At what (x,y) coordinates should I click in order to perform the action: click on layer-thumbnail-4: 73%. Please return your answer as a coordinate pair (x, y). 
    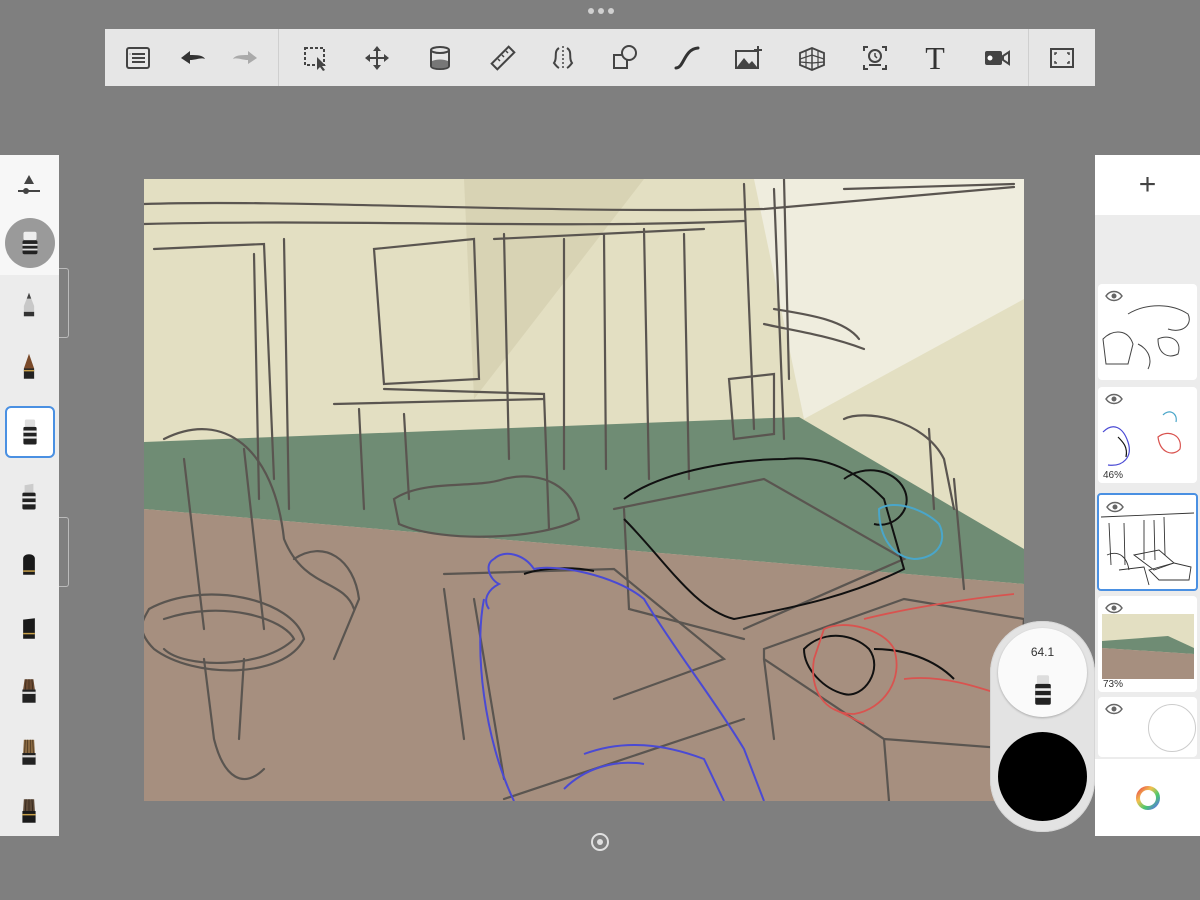
    Looking at the image, I should click on (1147, 644).